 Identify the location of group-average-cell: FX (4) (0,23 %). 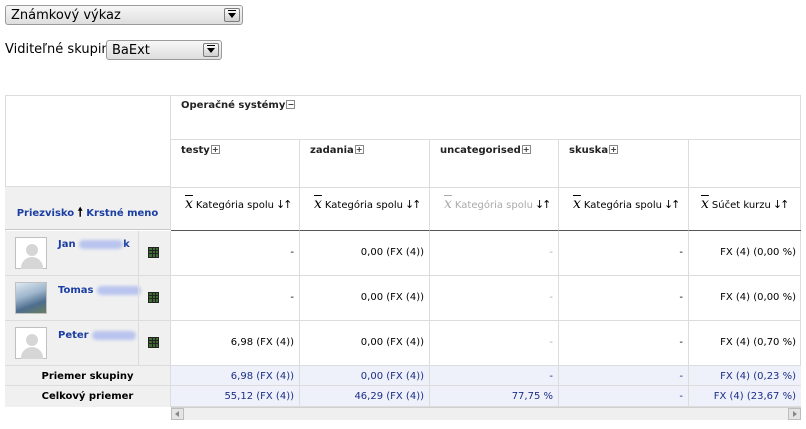
(745, 376).